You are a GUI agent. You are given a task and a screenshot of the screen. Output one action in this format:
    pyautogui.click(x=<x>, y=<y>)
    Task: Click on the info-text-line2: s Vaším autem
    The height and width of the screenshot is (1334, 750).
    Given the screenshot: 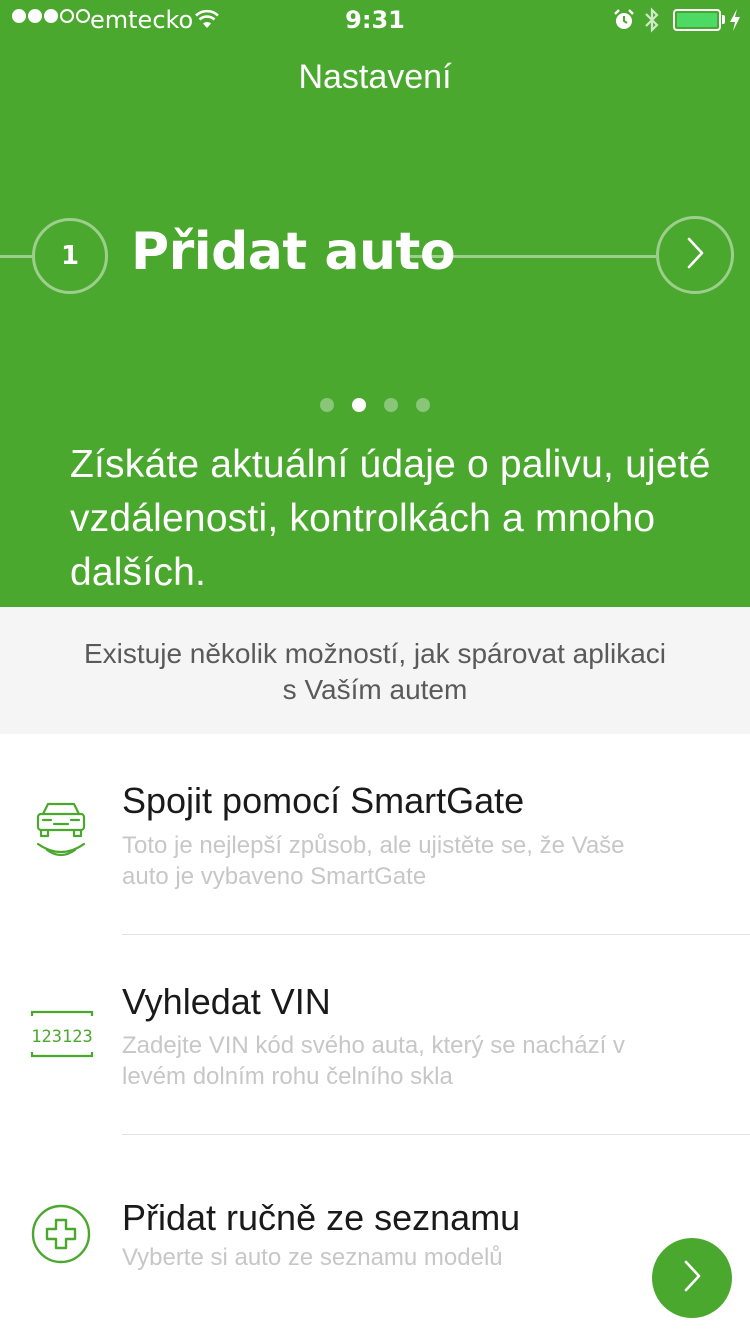 What is the action you would take?
    pyautogui.click(x=375, y=689)
    